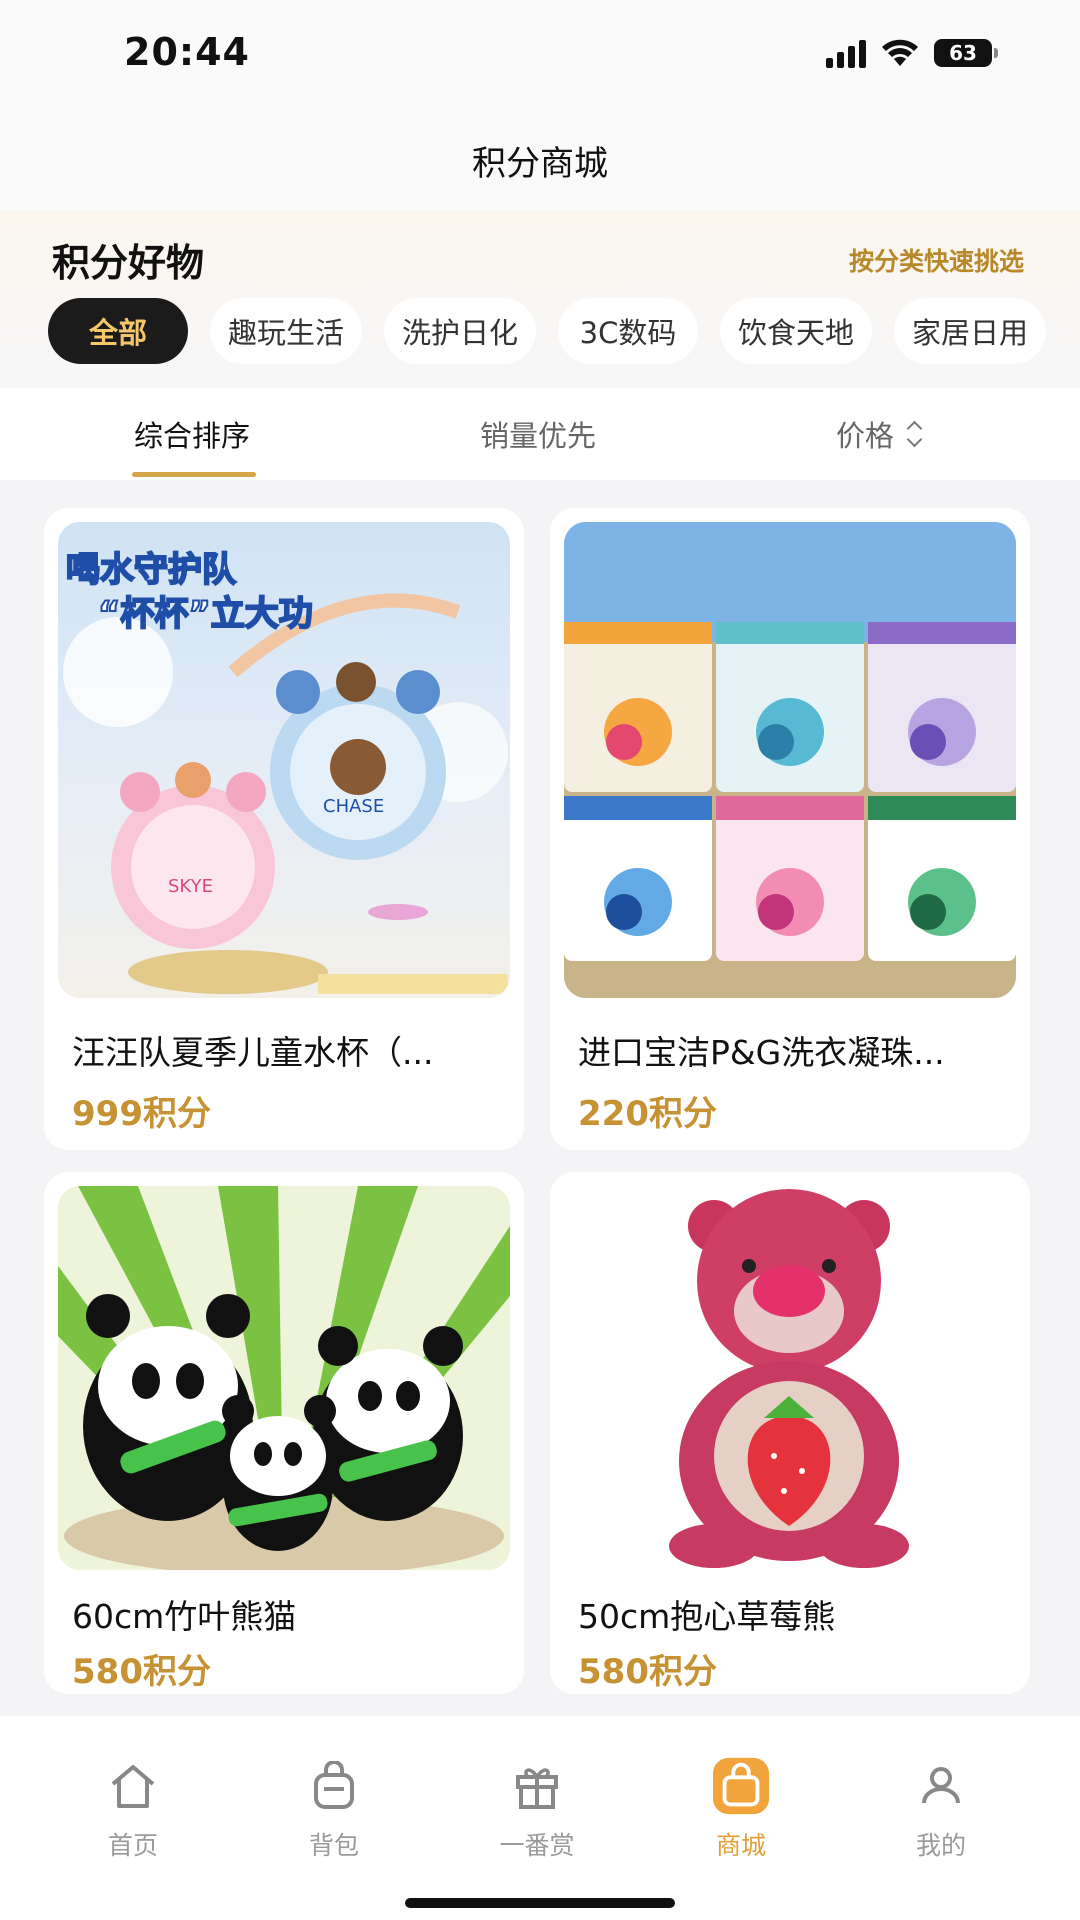 The image size is (1080, 1920). Describe the element at coordinates (194, 474) in the screenshot. I see `active-tab-indicator` at that location.